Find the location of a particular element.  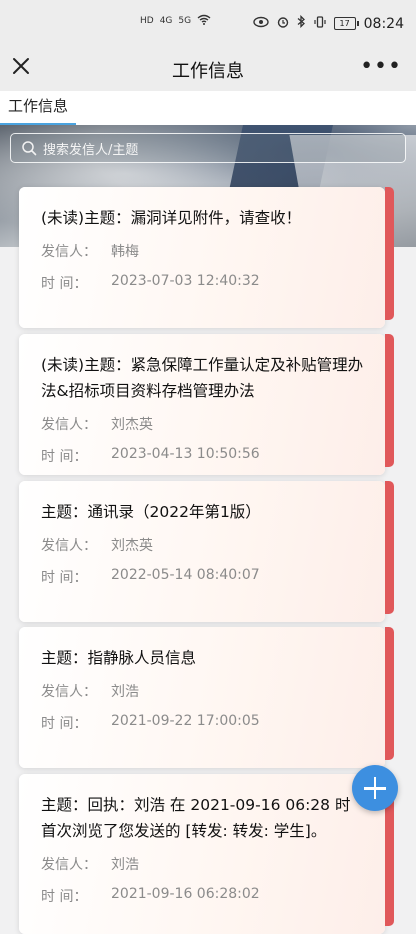

nav-bar: 工作信息 ••• is located at coordinates (208, 68).